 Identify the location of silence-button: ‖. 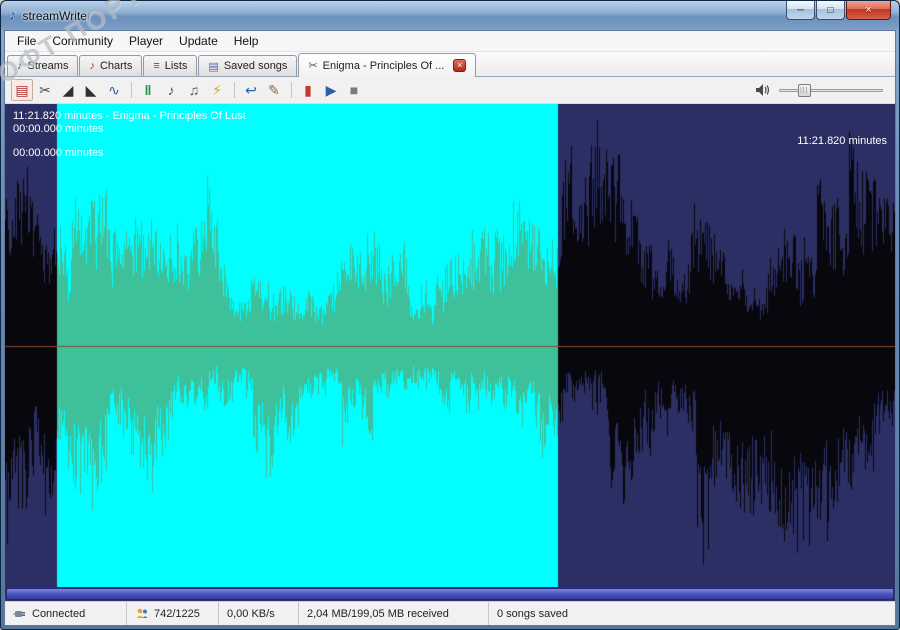
(148, 90).